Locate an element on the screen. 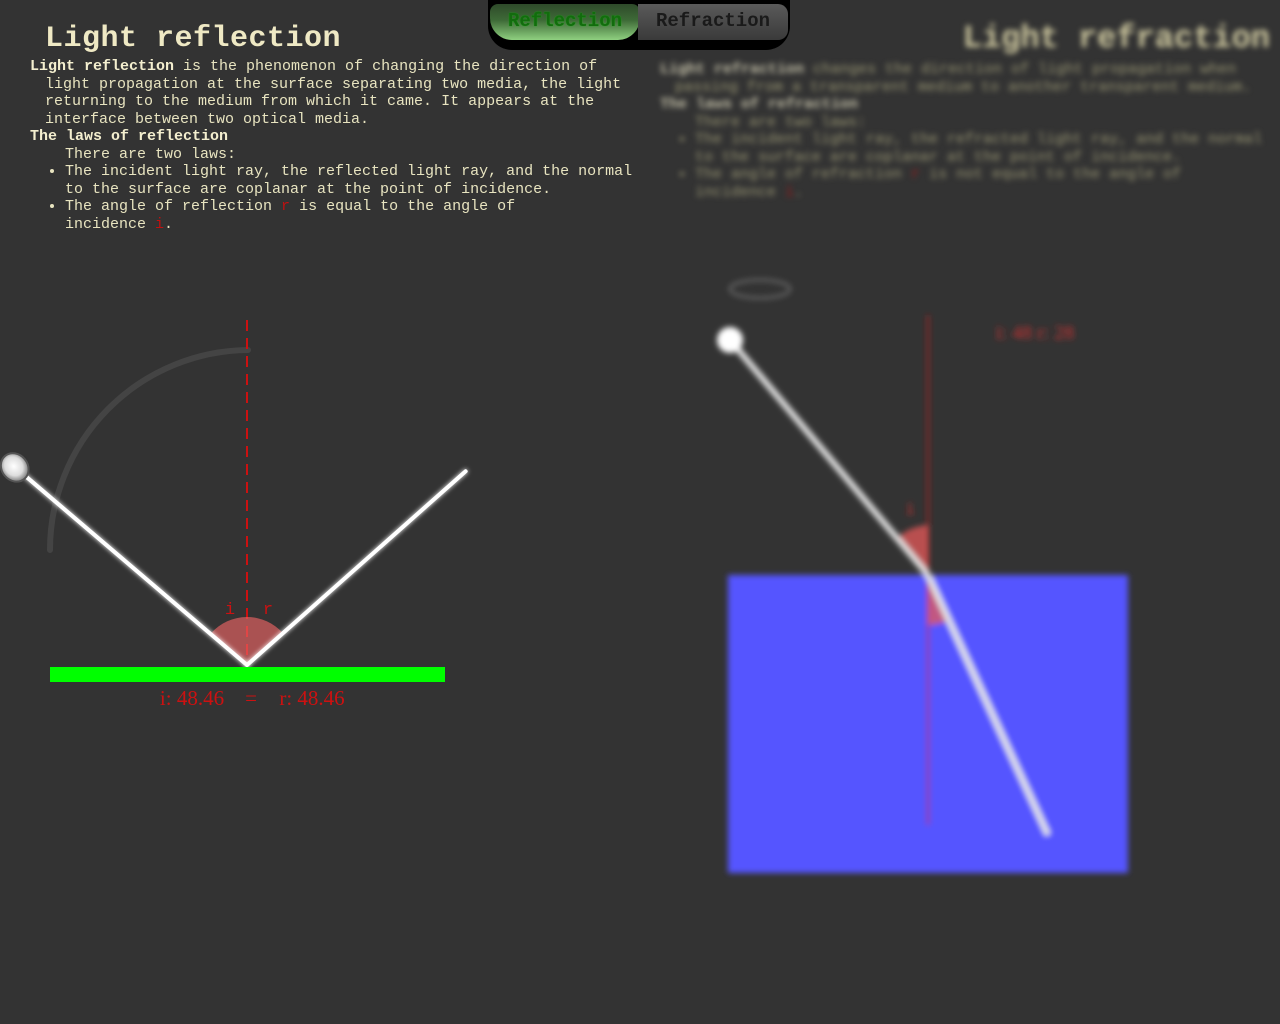  refraction-readout: i: 48 r: 28 is located at coordinates (1035, 333).